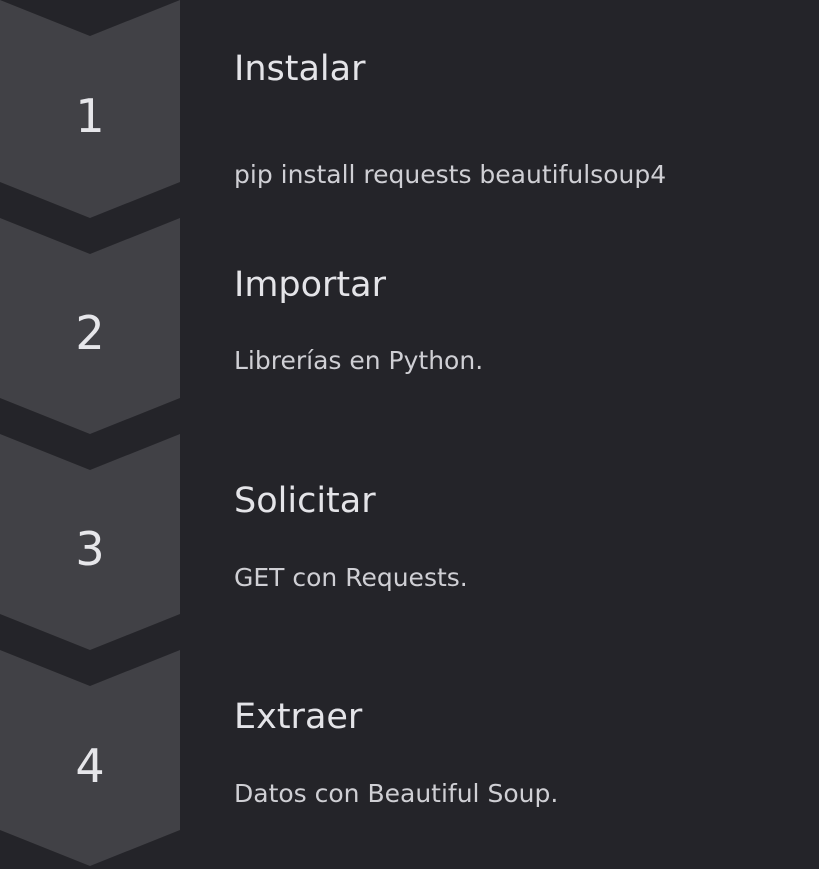  I want to click on step-2-title: Importar, so click(310, 285).